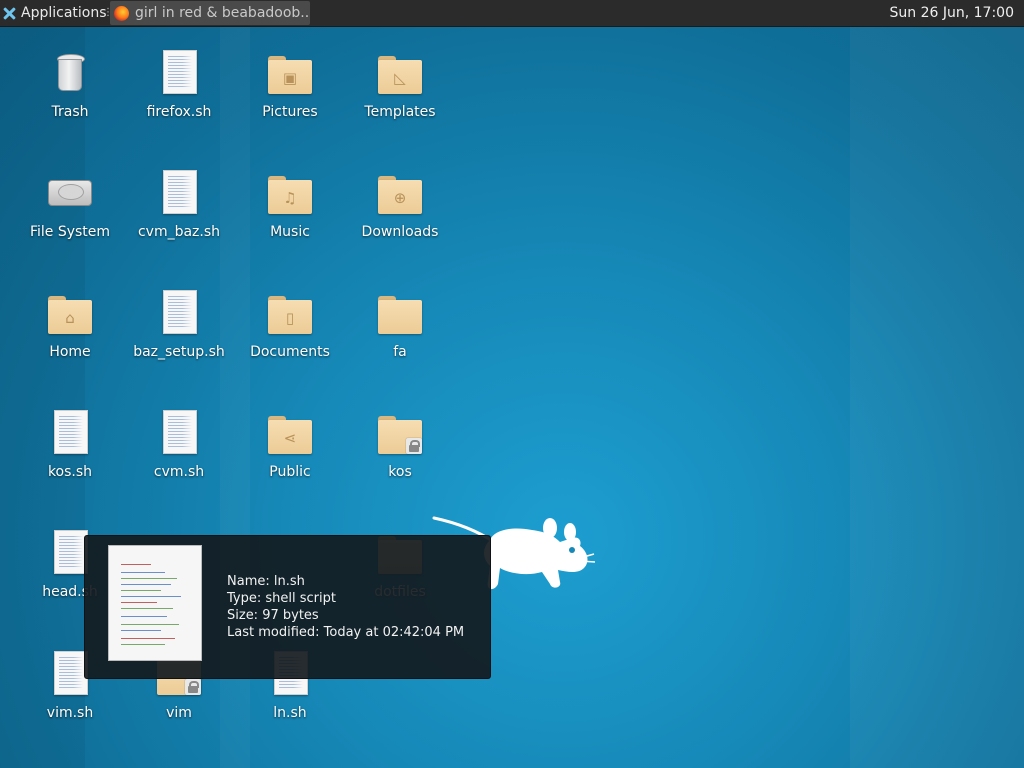  Describe the element at coordinates (400, 434) in the screenshot. I see `folder-locked-icon` at that location.